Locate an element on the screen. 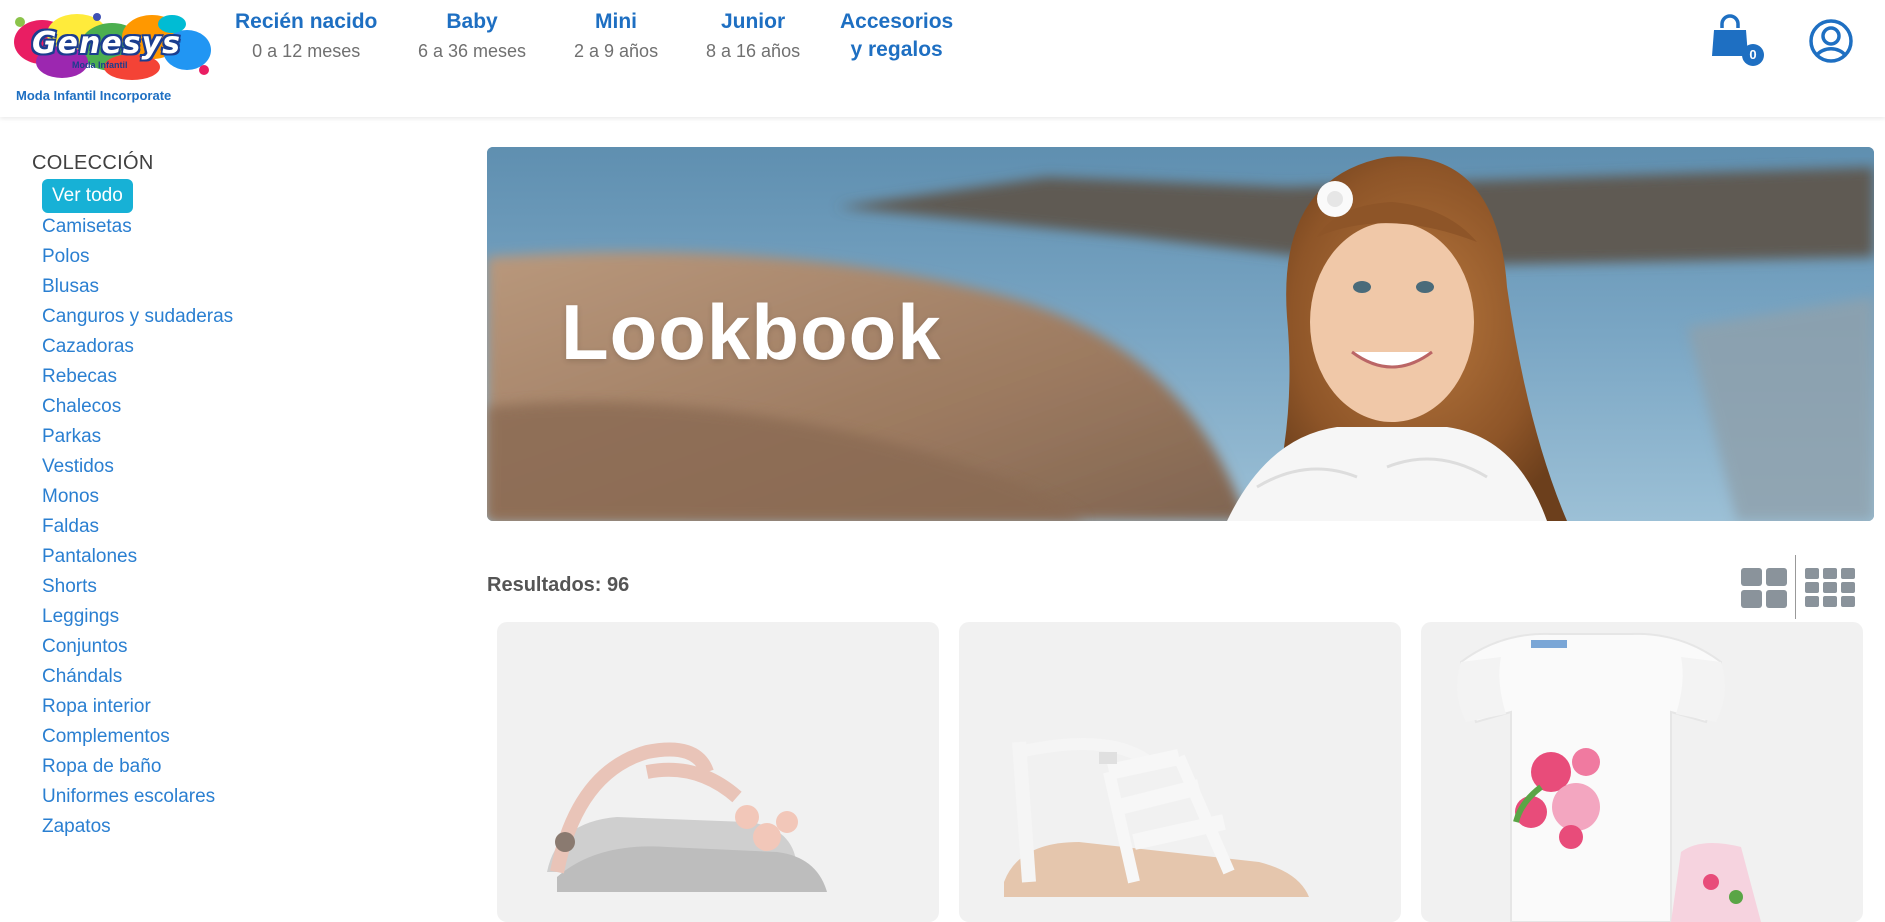 The width and height of the screenshot is (1885, 922). nav-item-title: Junior is located at coordinates (753, 21).